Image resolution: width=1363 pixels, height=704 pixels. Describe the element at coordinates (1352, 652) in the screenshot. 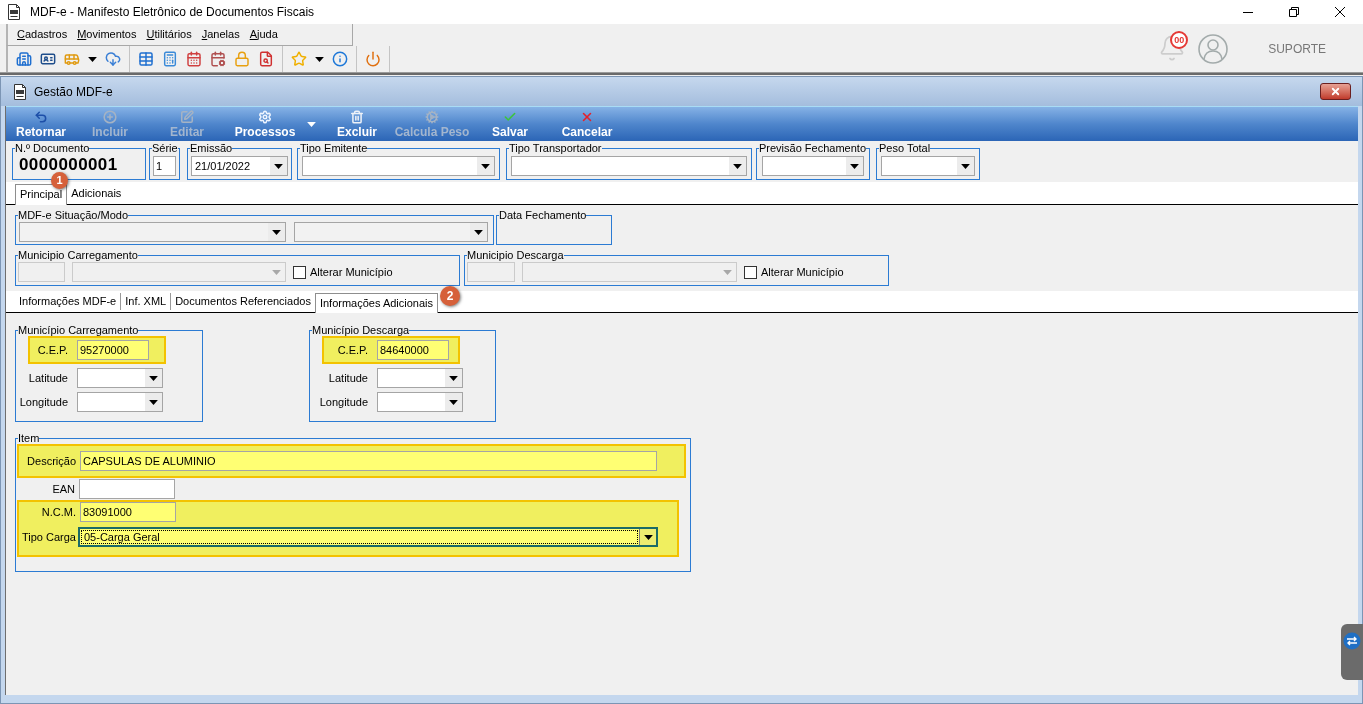

I see `side-panel-tab` at that location.